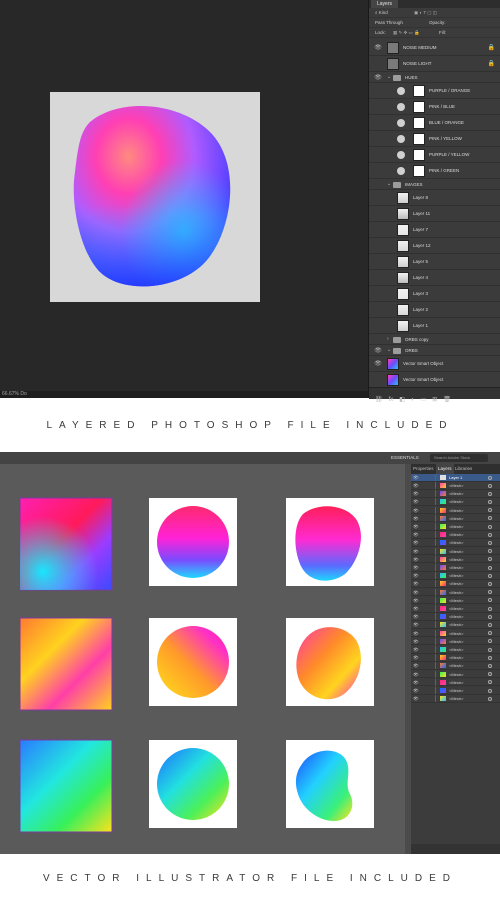 The width and height of the screenshot is (500, 909). What do you see at coordinates (385, 4) in the screenshot?
I see `tab-layers: Layers` at bounding box center [385, 4].